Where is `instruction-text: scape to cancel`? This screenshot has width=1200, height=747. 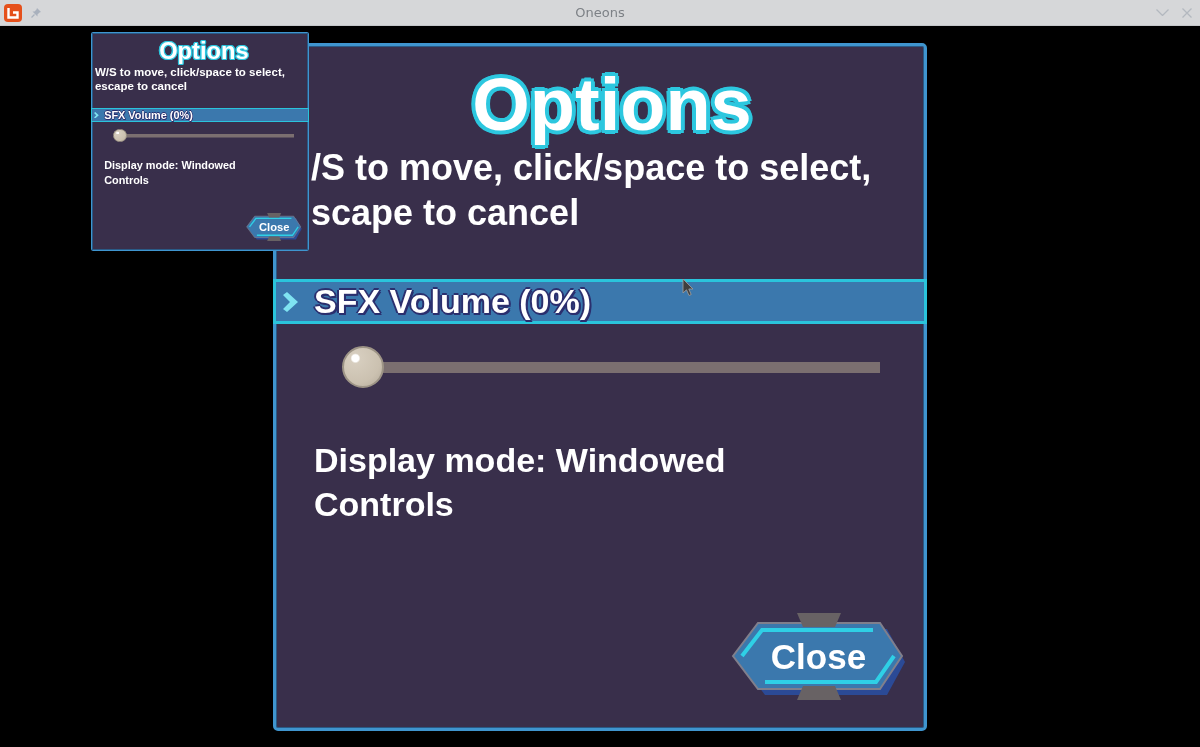 instruction-text: scape to cancel is located at coordinates (445, 213).